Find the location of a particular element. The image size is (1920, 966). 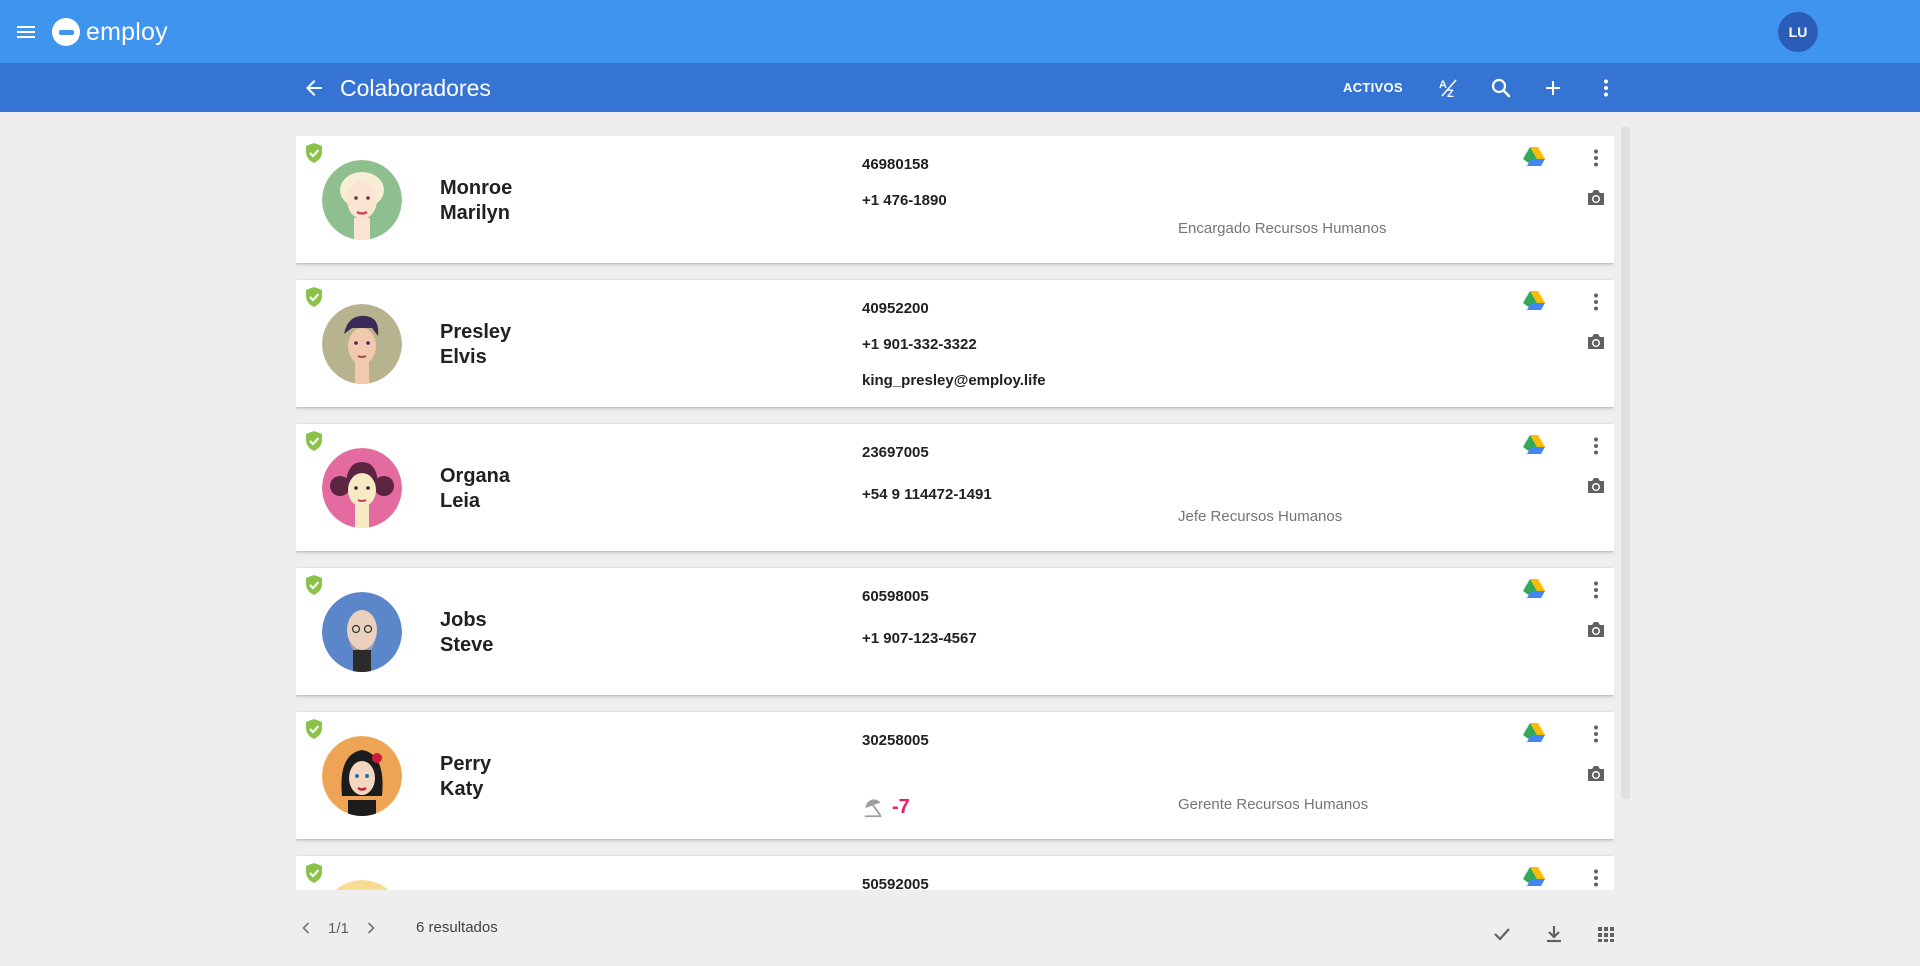

vacation-days: -7 is located at coordinates (901, 807).